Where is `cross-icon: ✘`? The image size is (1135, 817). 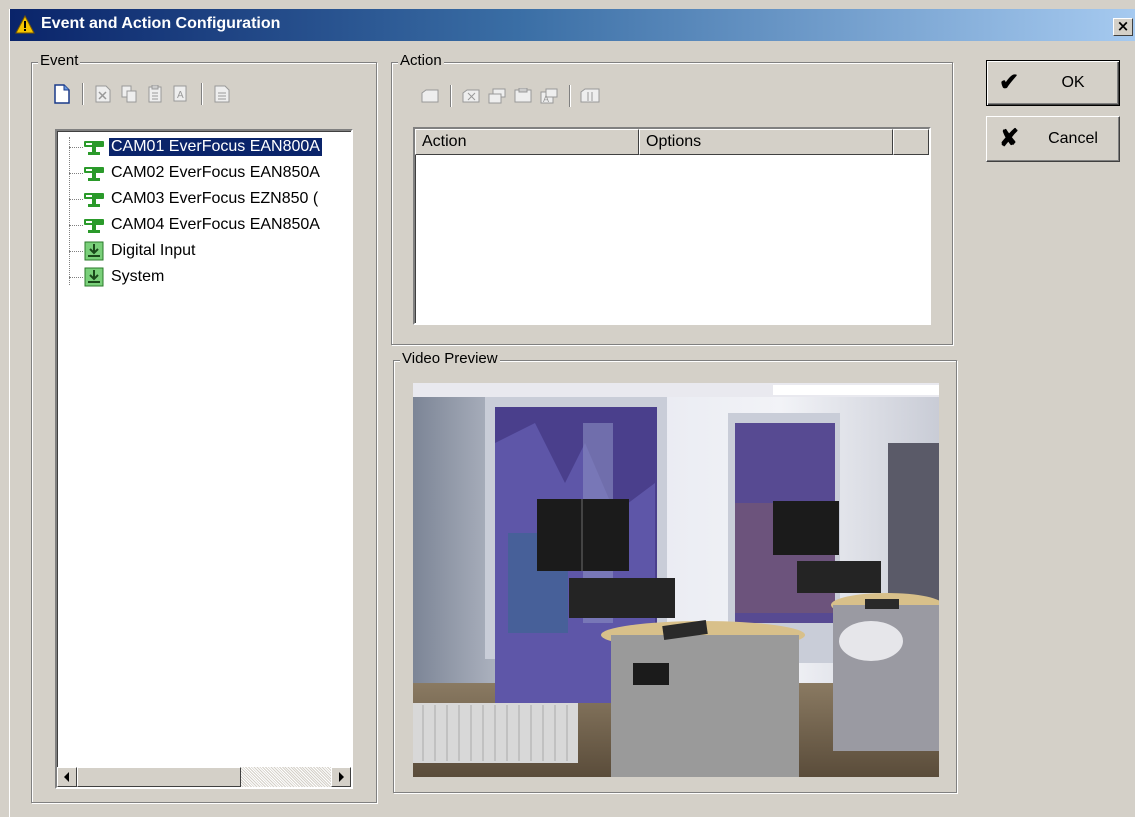
cross-icon: ✘ is located at coordinates (1009, 138).